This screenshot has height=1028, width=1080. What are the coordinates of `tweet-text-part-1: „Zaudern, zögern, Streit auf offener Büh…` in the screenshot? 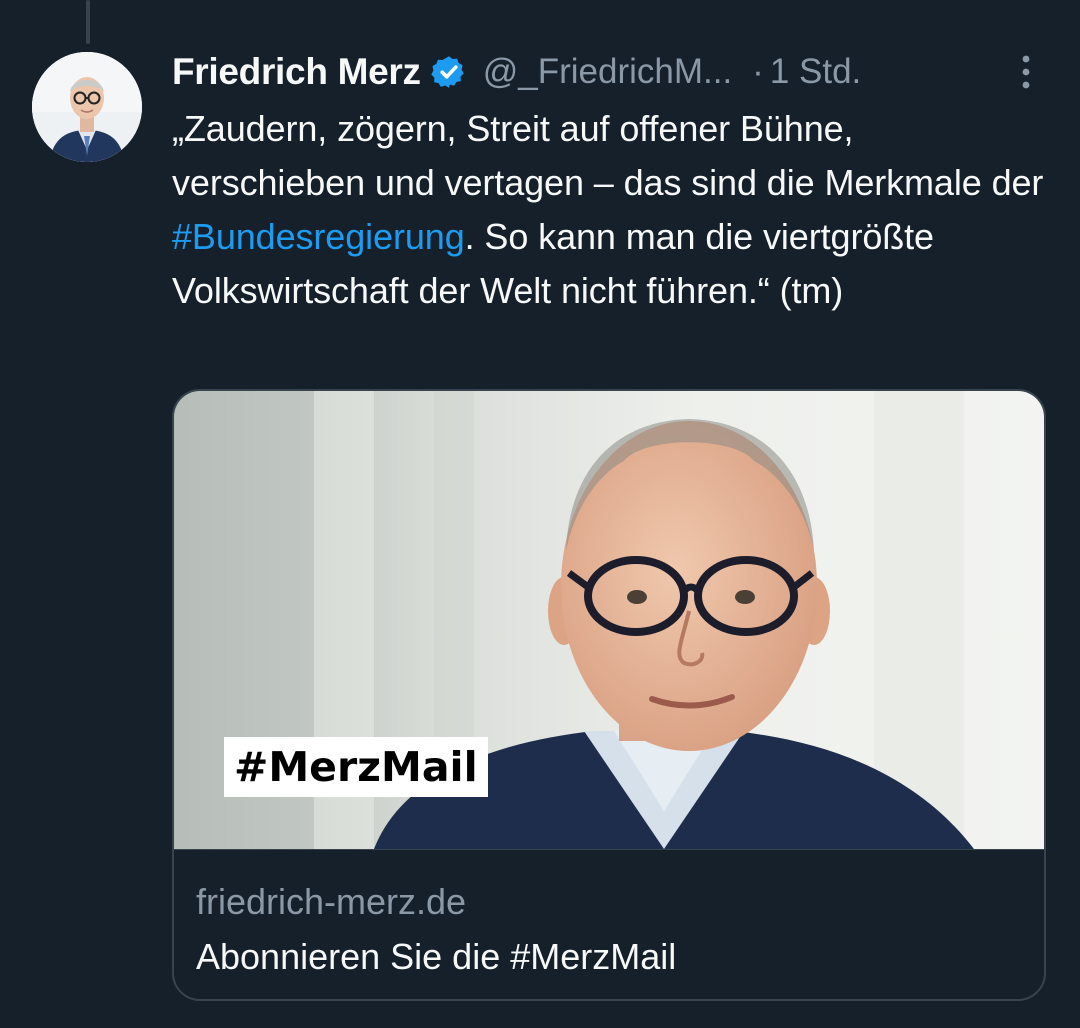 It's located at (608, 155).